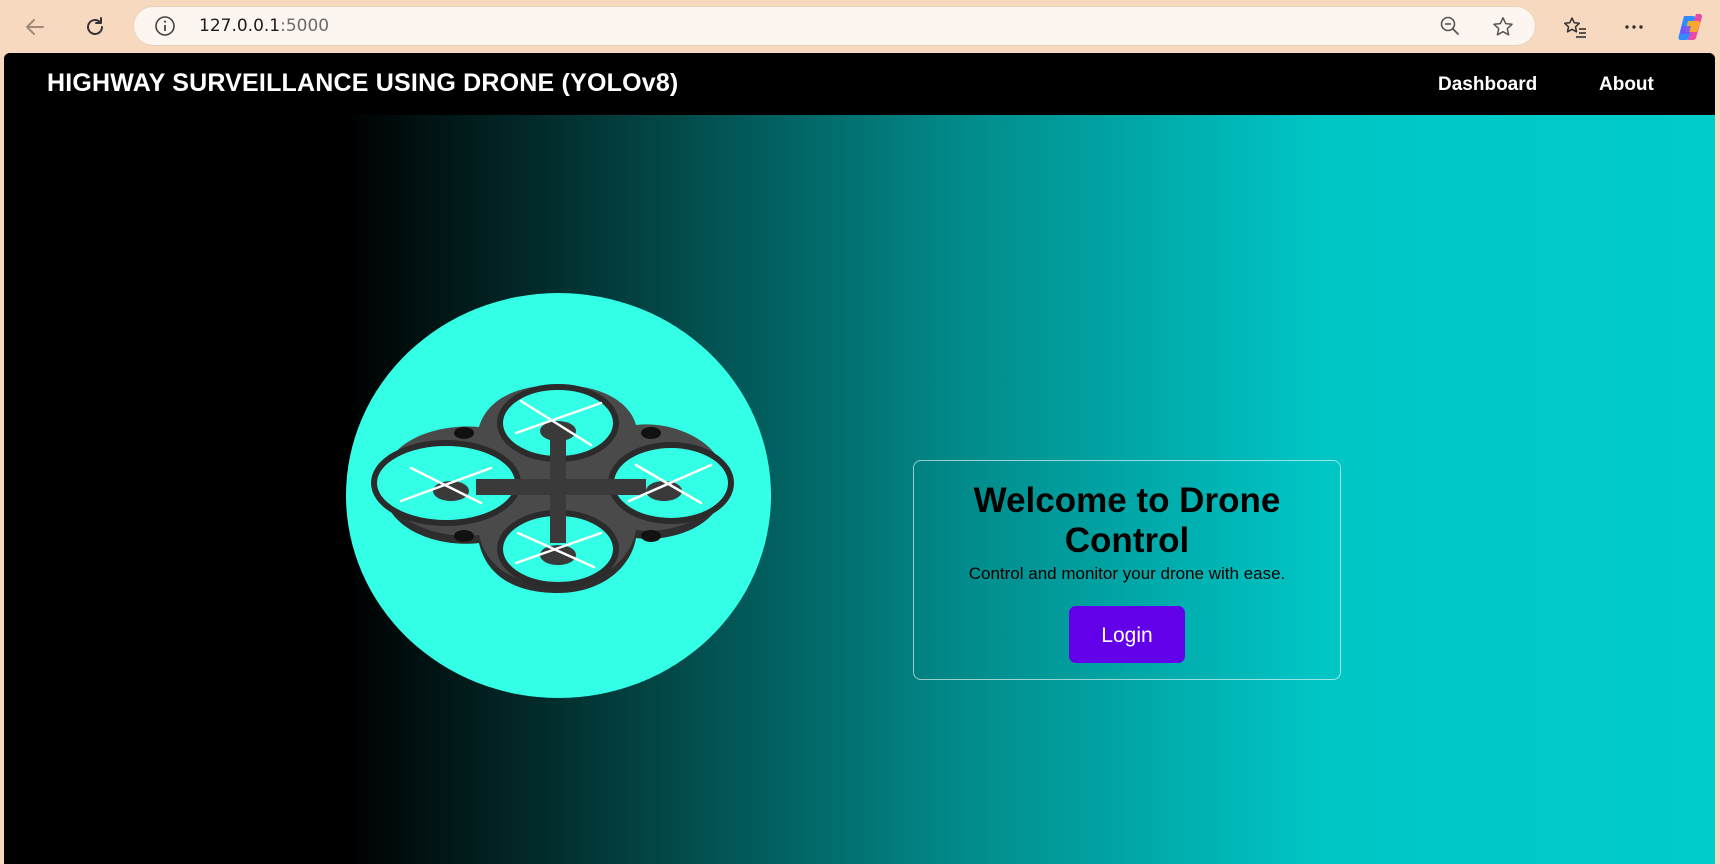  Describe the element at coordinates (240, 26) in the screenshot. I see `url-host: 127.0.0.1` at that location.